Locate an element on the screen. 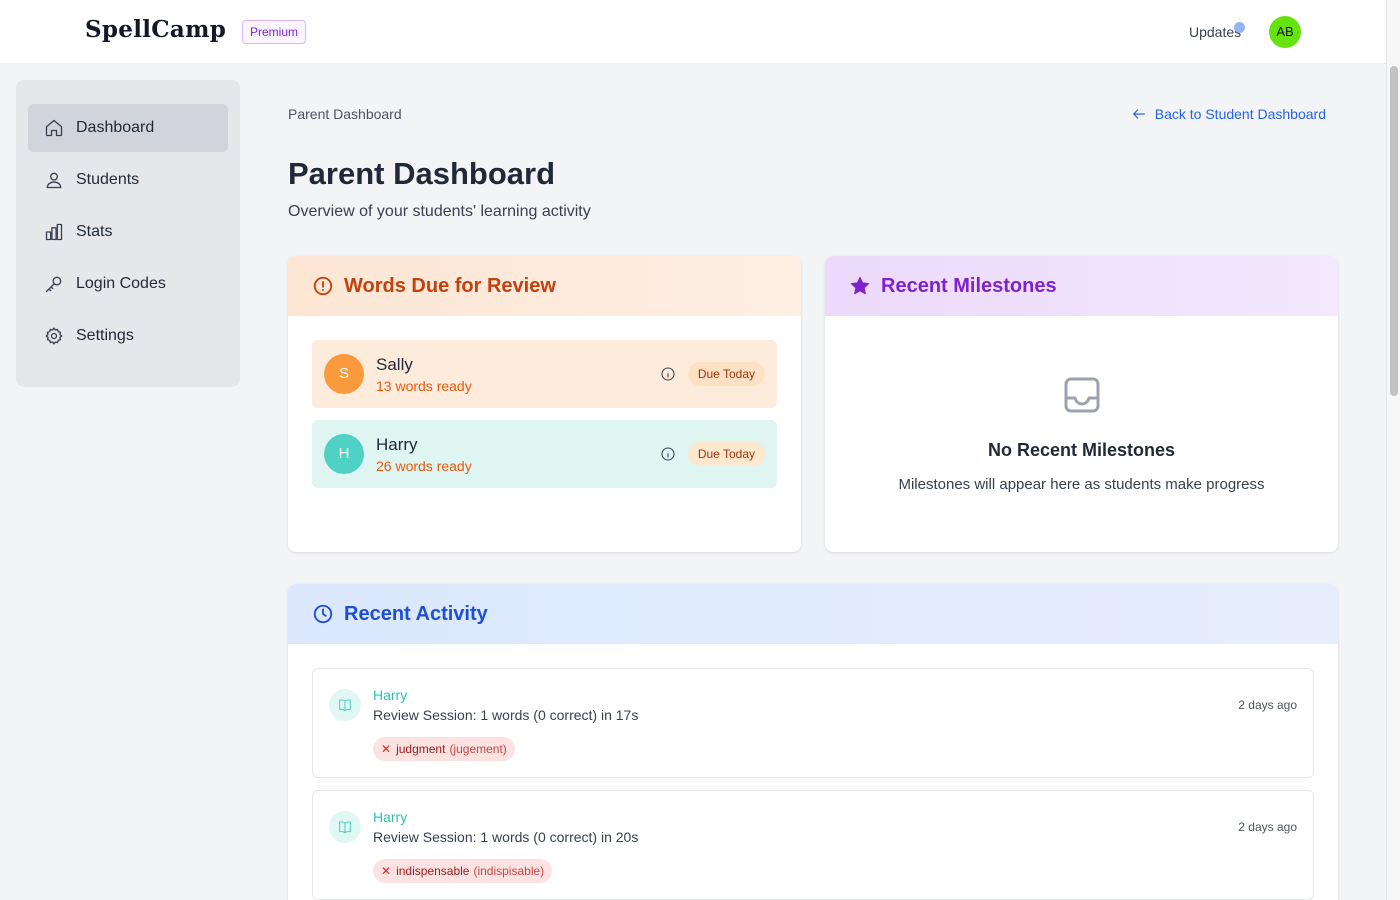 The height and width of the screenshot is (900, 1400). page-scrollbar is located at coordinates (1393, 450).